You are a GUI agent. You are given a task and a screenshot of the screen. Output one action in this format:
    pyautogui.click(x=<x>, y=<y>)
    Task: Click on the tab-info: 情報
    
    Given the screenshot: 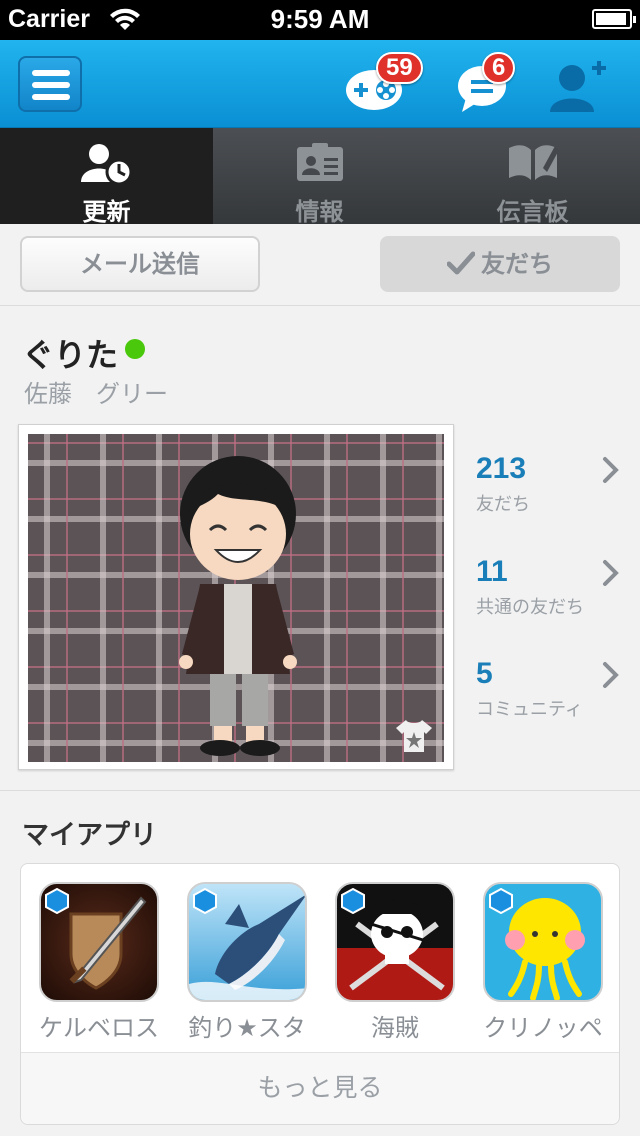 What is the action you would take?
    pyautogui.click(x=319, y=177)
    